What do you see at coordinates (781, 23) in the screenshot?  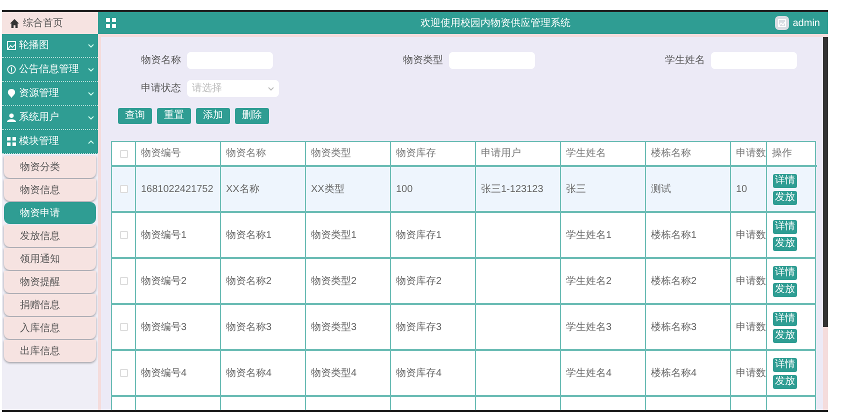 I see `avatar-icon` at bounding box center [781, 23].